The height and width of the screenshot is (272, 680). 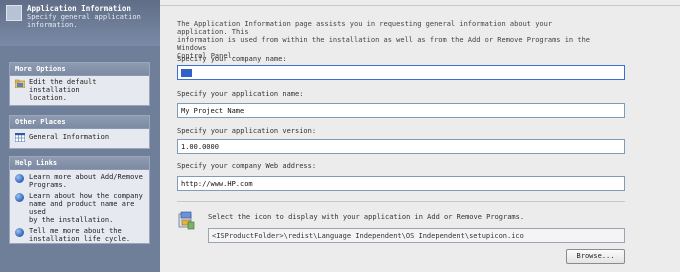 What do you see at coordinates (48, 98) in the screenshot?
I see `edit-install-location-label-2: location.` at bounding box center [48, 98].